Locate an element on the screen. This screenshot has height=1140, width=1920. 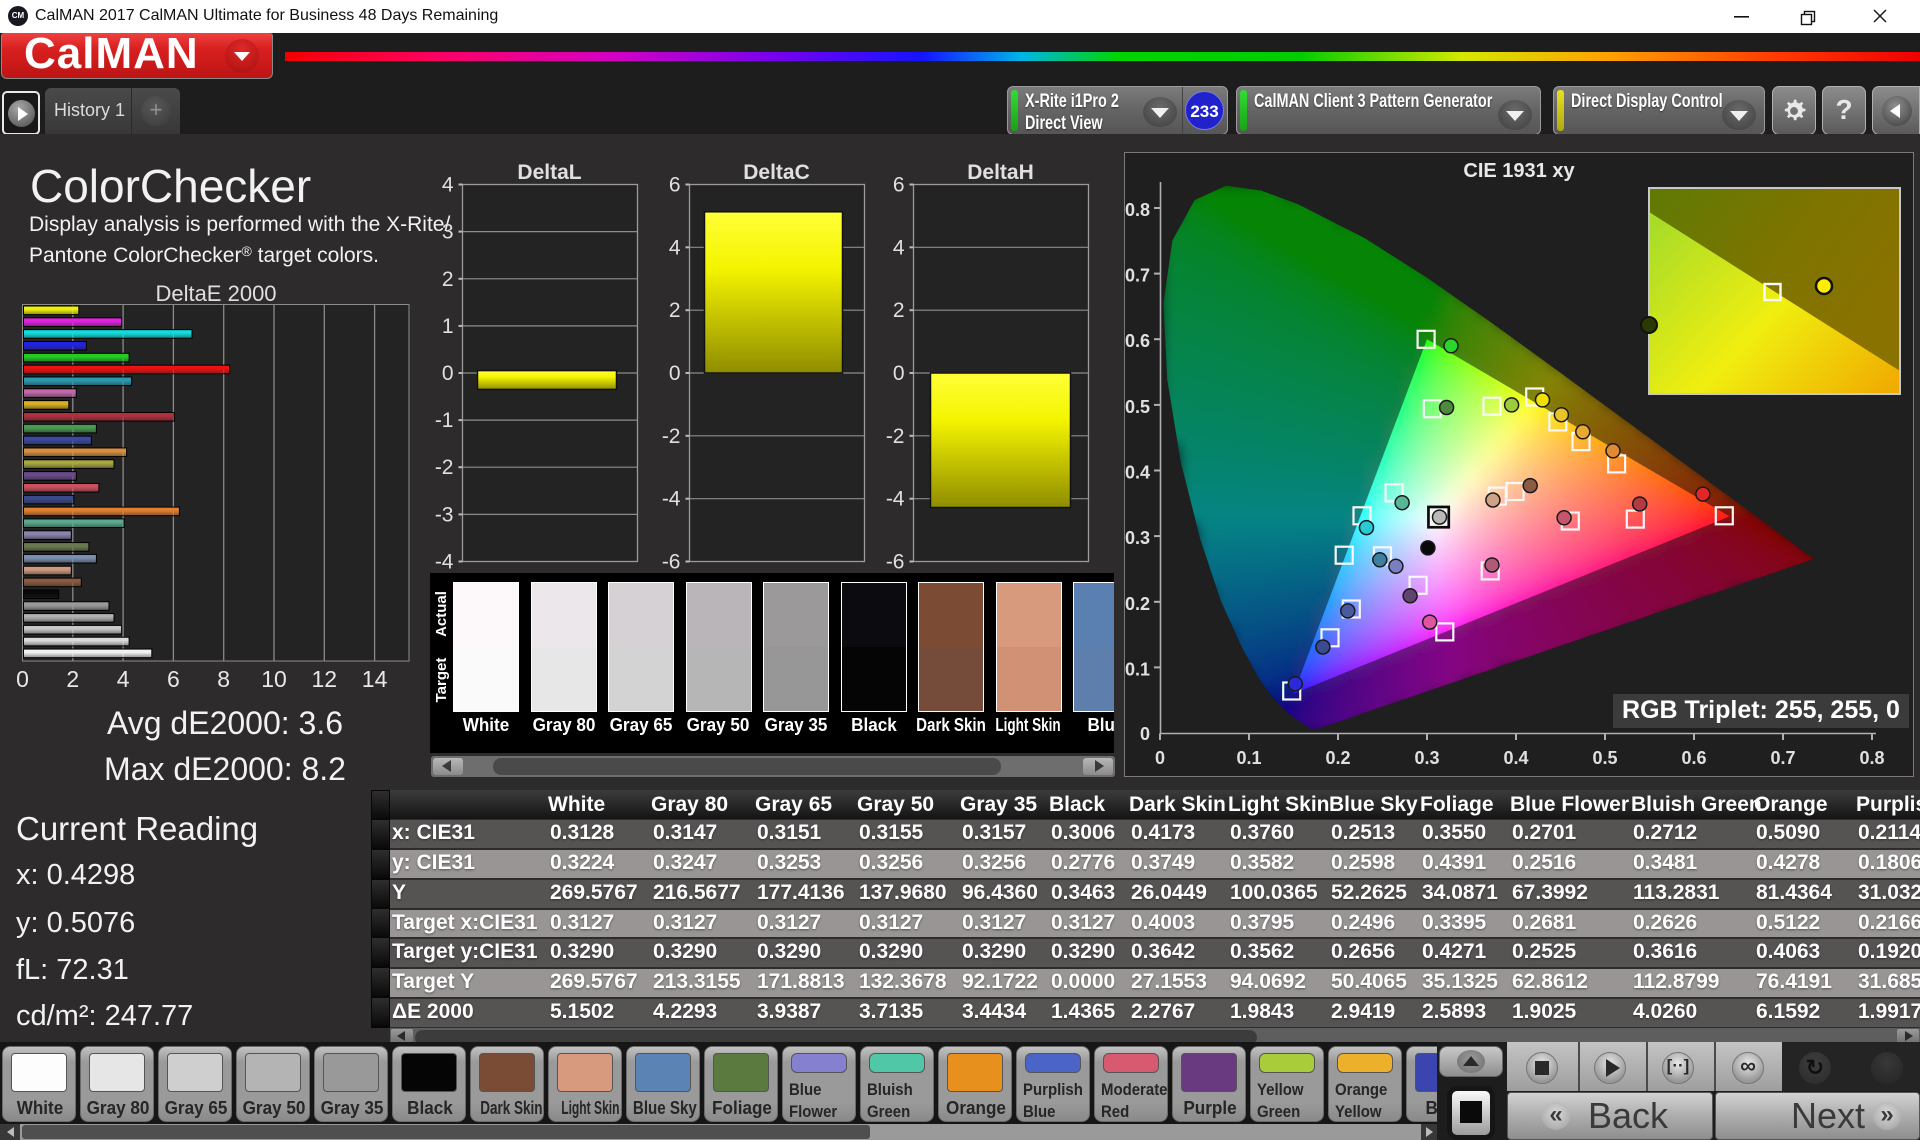
svg-text: 14 is located at coordinates (375, 679).